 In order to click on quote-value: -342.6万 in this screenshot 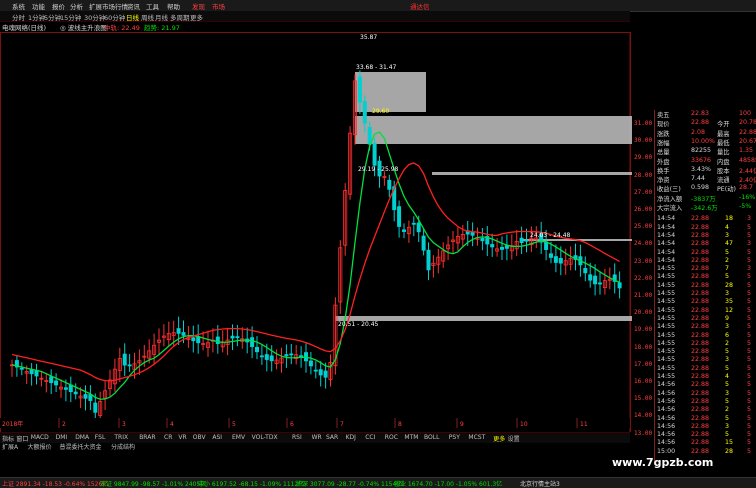, I will do `click(704, 208)`.